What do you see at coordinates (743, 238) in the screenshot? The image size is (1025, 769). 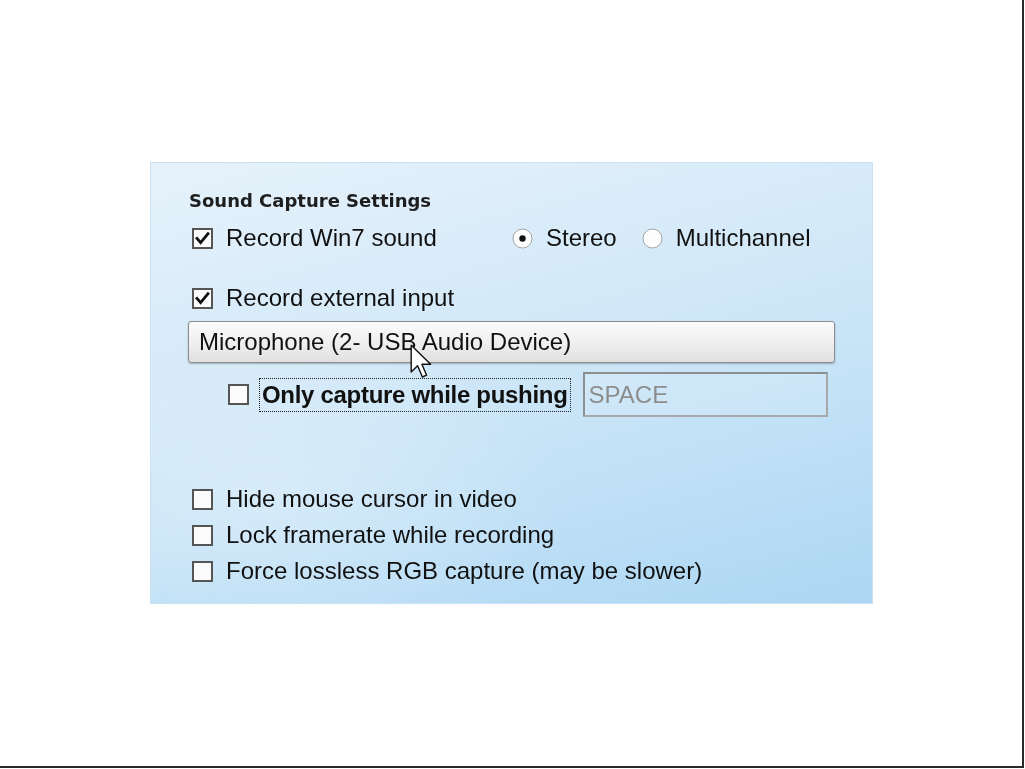 I see `radio-label: Multichannel` at bounding box center [743, 238].